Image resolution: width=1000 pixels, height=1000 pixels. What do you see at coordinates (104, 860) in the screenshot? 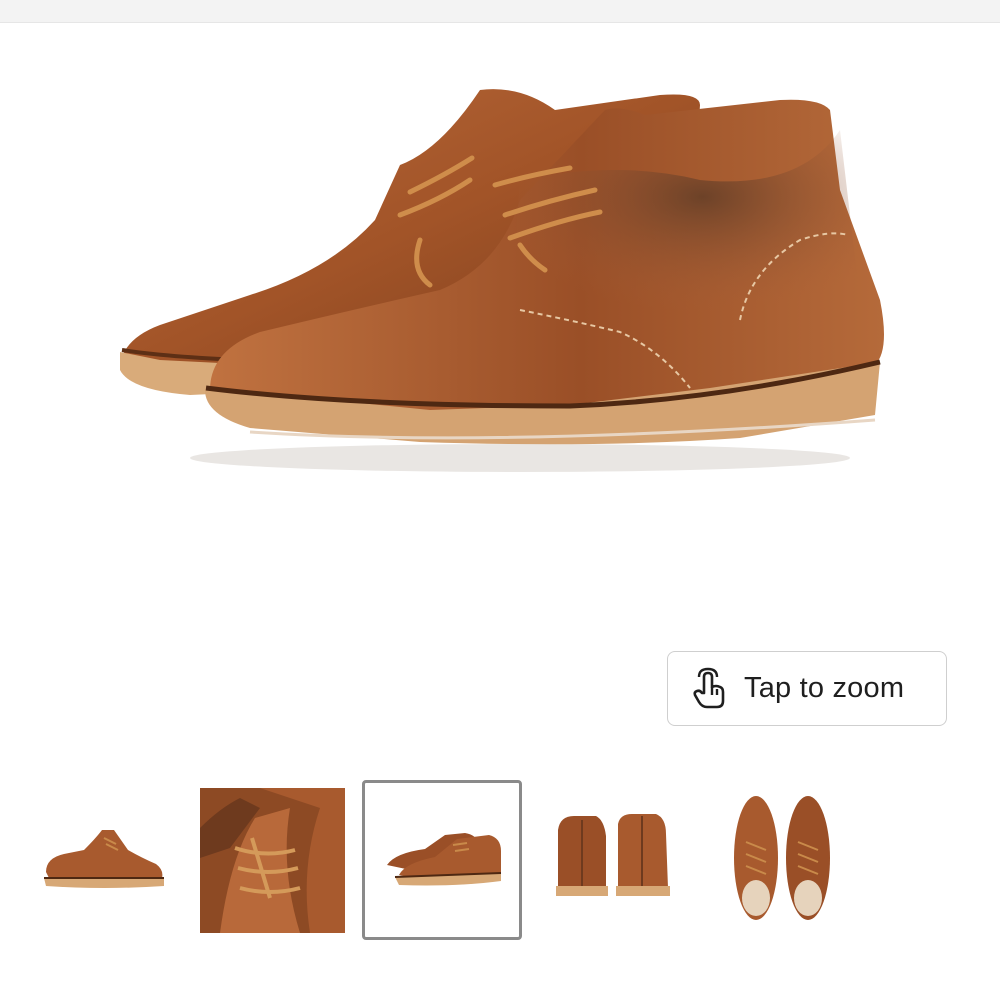
I see `thumbnail-side-view` at bounding box center [104, 860].